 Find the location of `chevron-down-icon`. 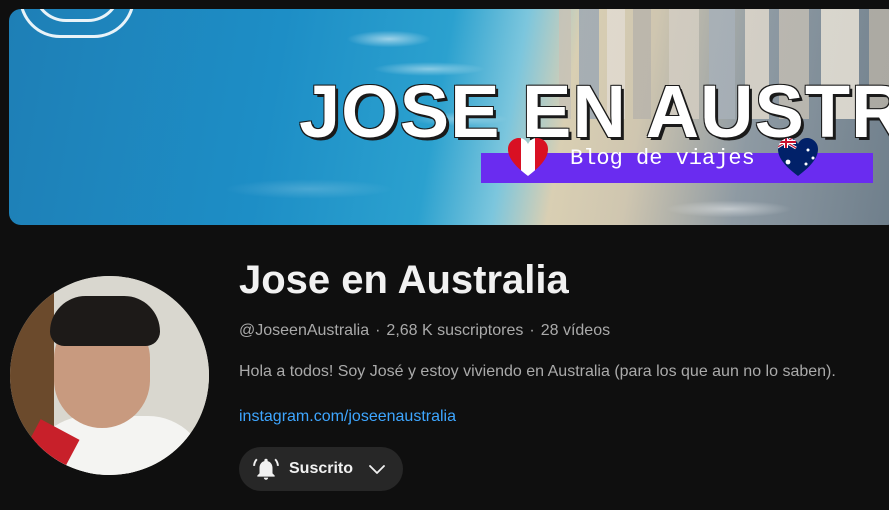

chevron-down-icon is located at coordinates (377, 469).